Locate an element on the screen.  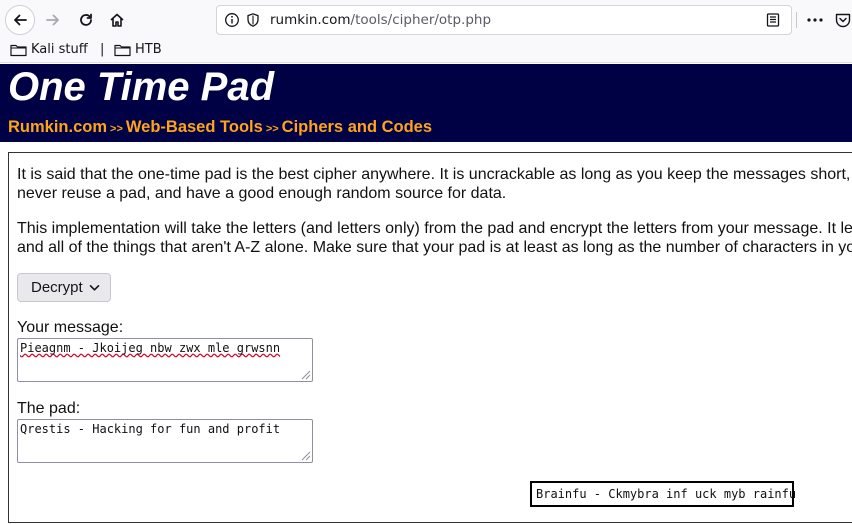
breadcrumb-link-ciphers-and-codes: Ciphers and Codes is located at coordinates (357, 127).